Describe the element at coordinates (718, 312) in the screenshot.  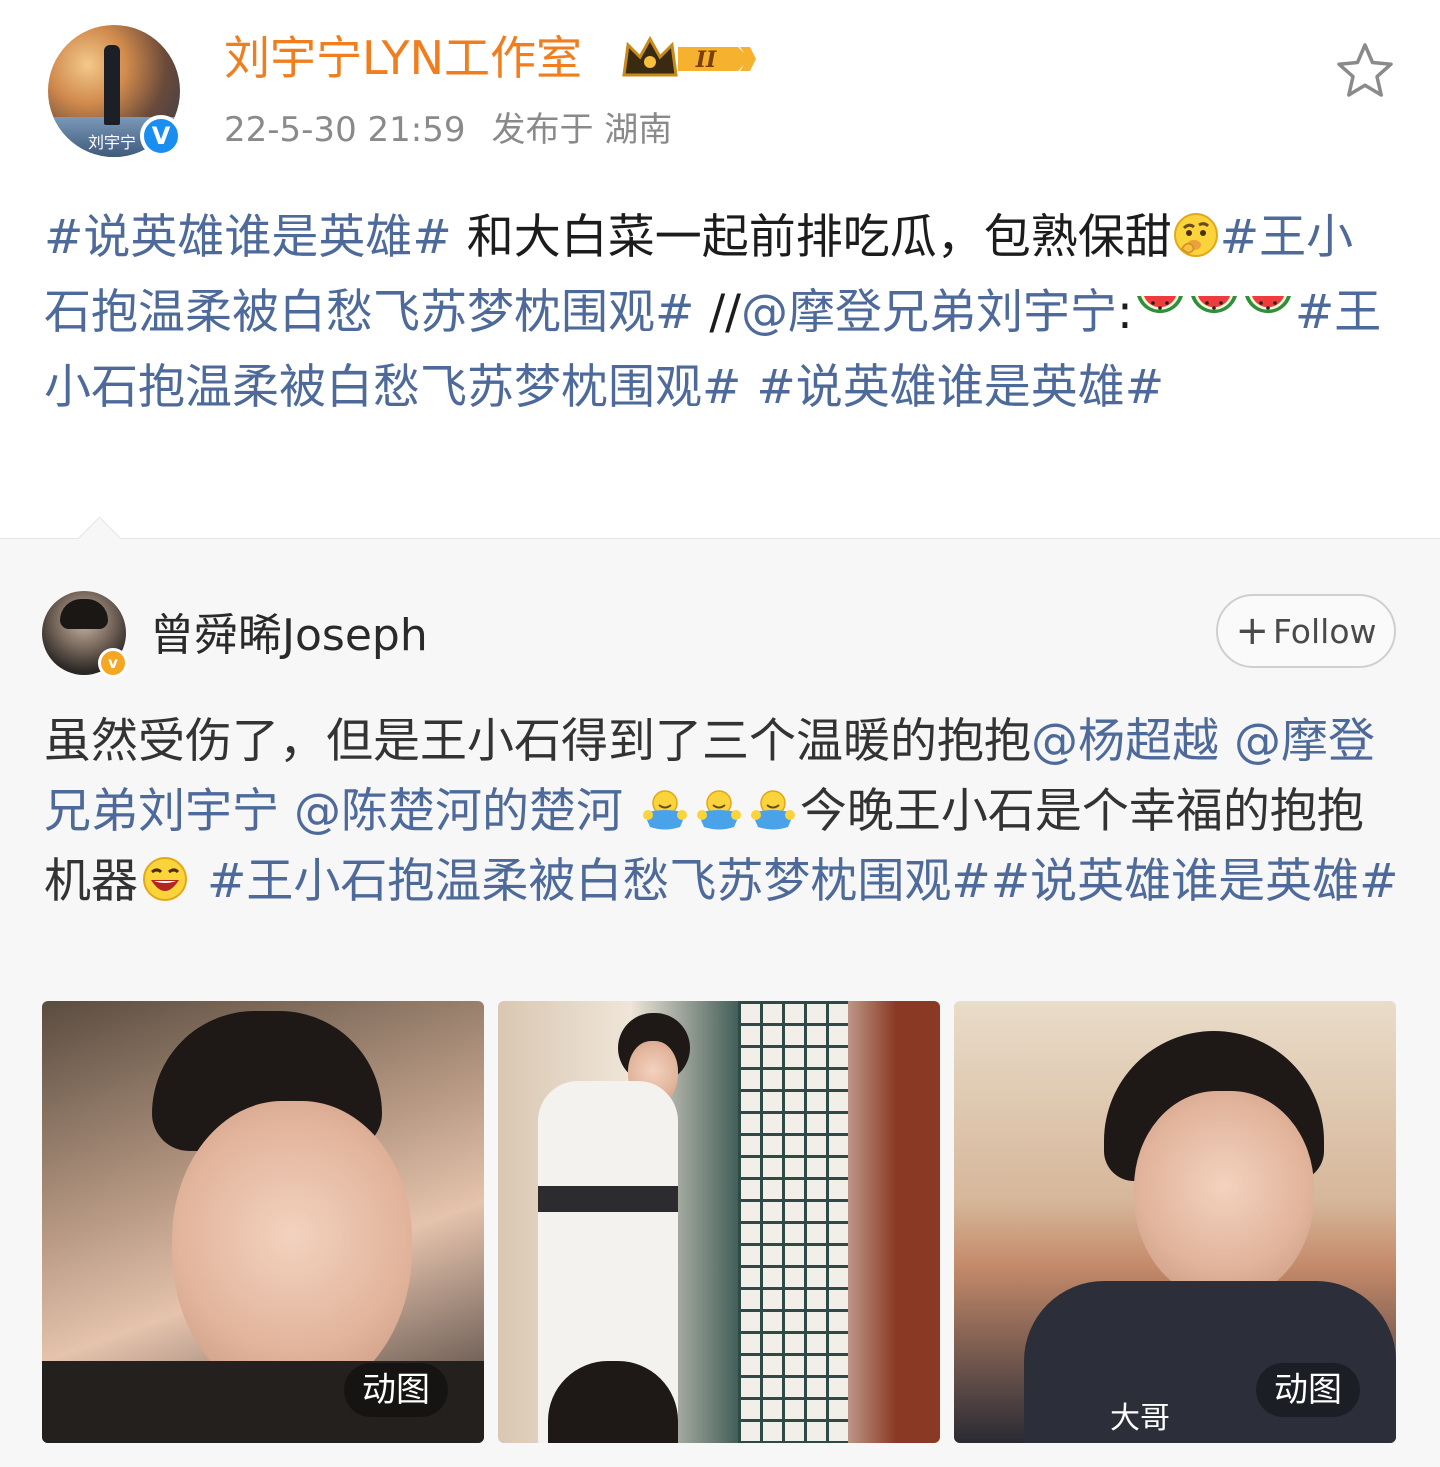
I see `post-text-segment: //` at that location.